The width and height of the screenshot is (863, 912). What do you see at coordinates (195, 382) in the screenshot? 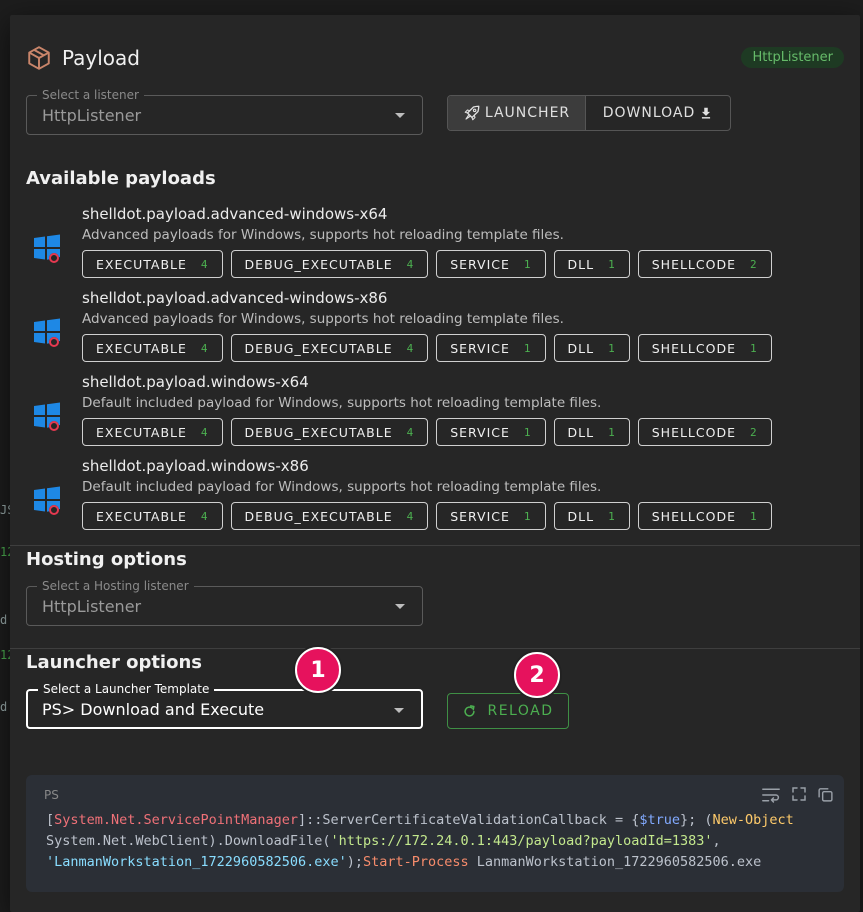
I see `payload-name: shelldot.payload.windows-x64` at bounding box center [195, 382].